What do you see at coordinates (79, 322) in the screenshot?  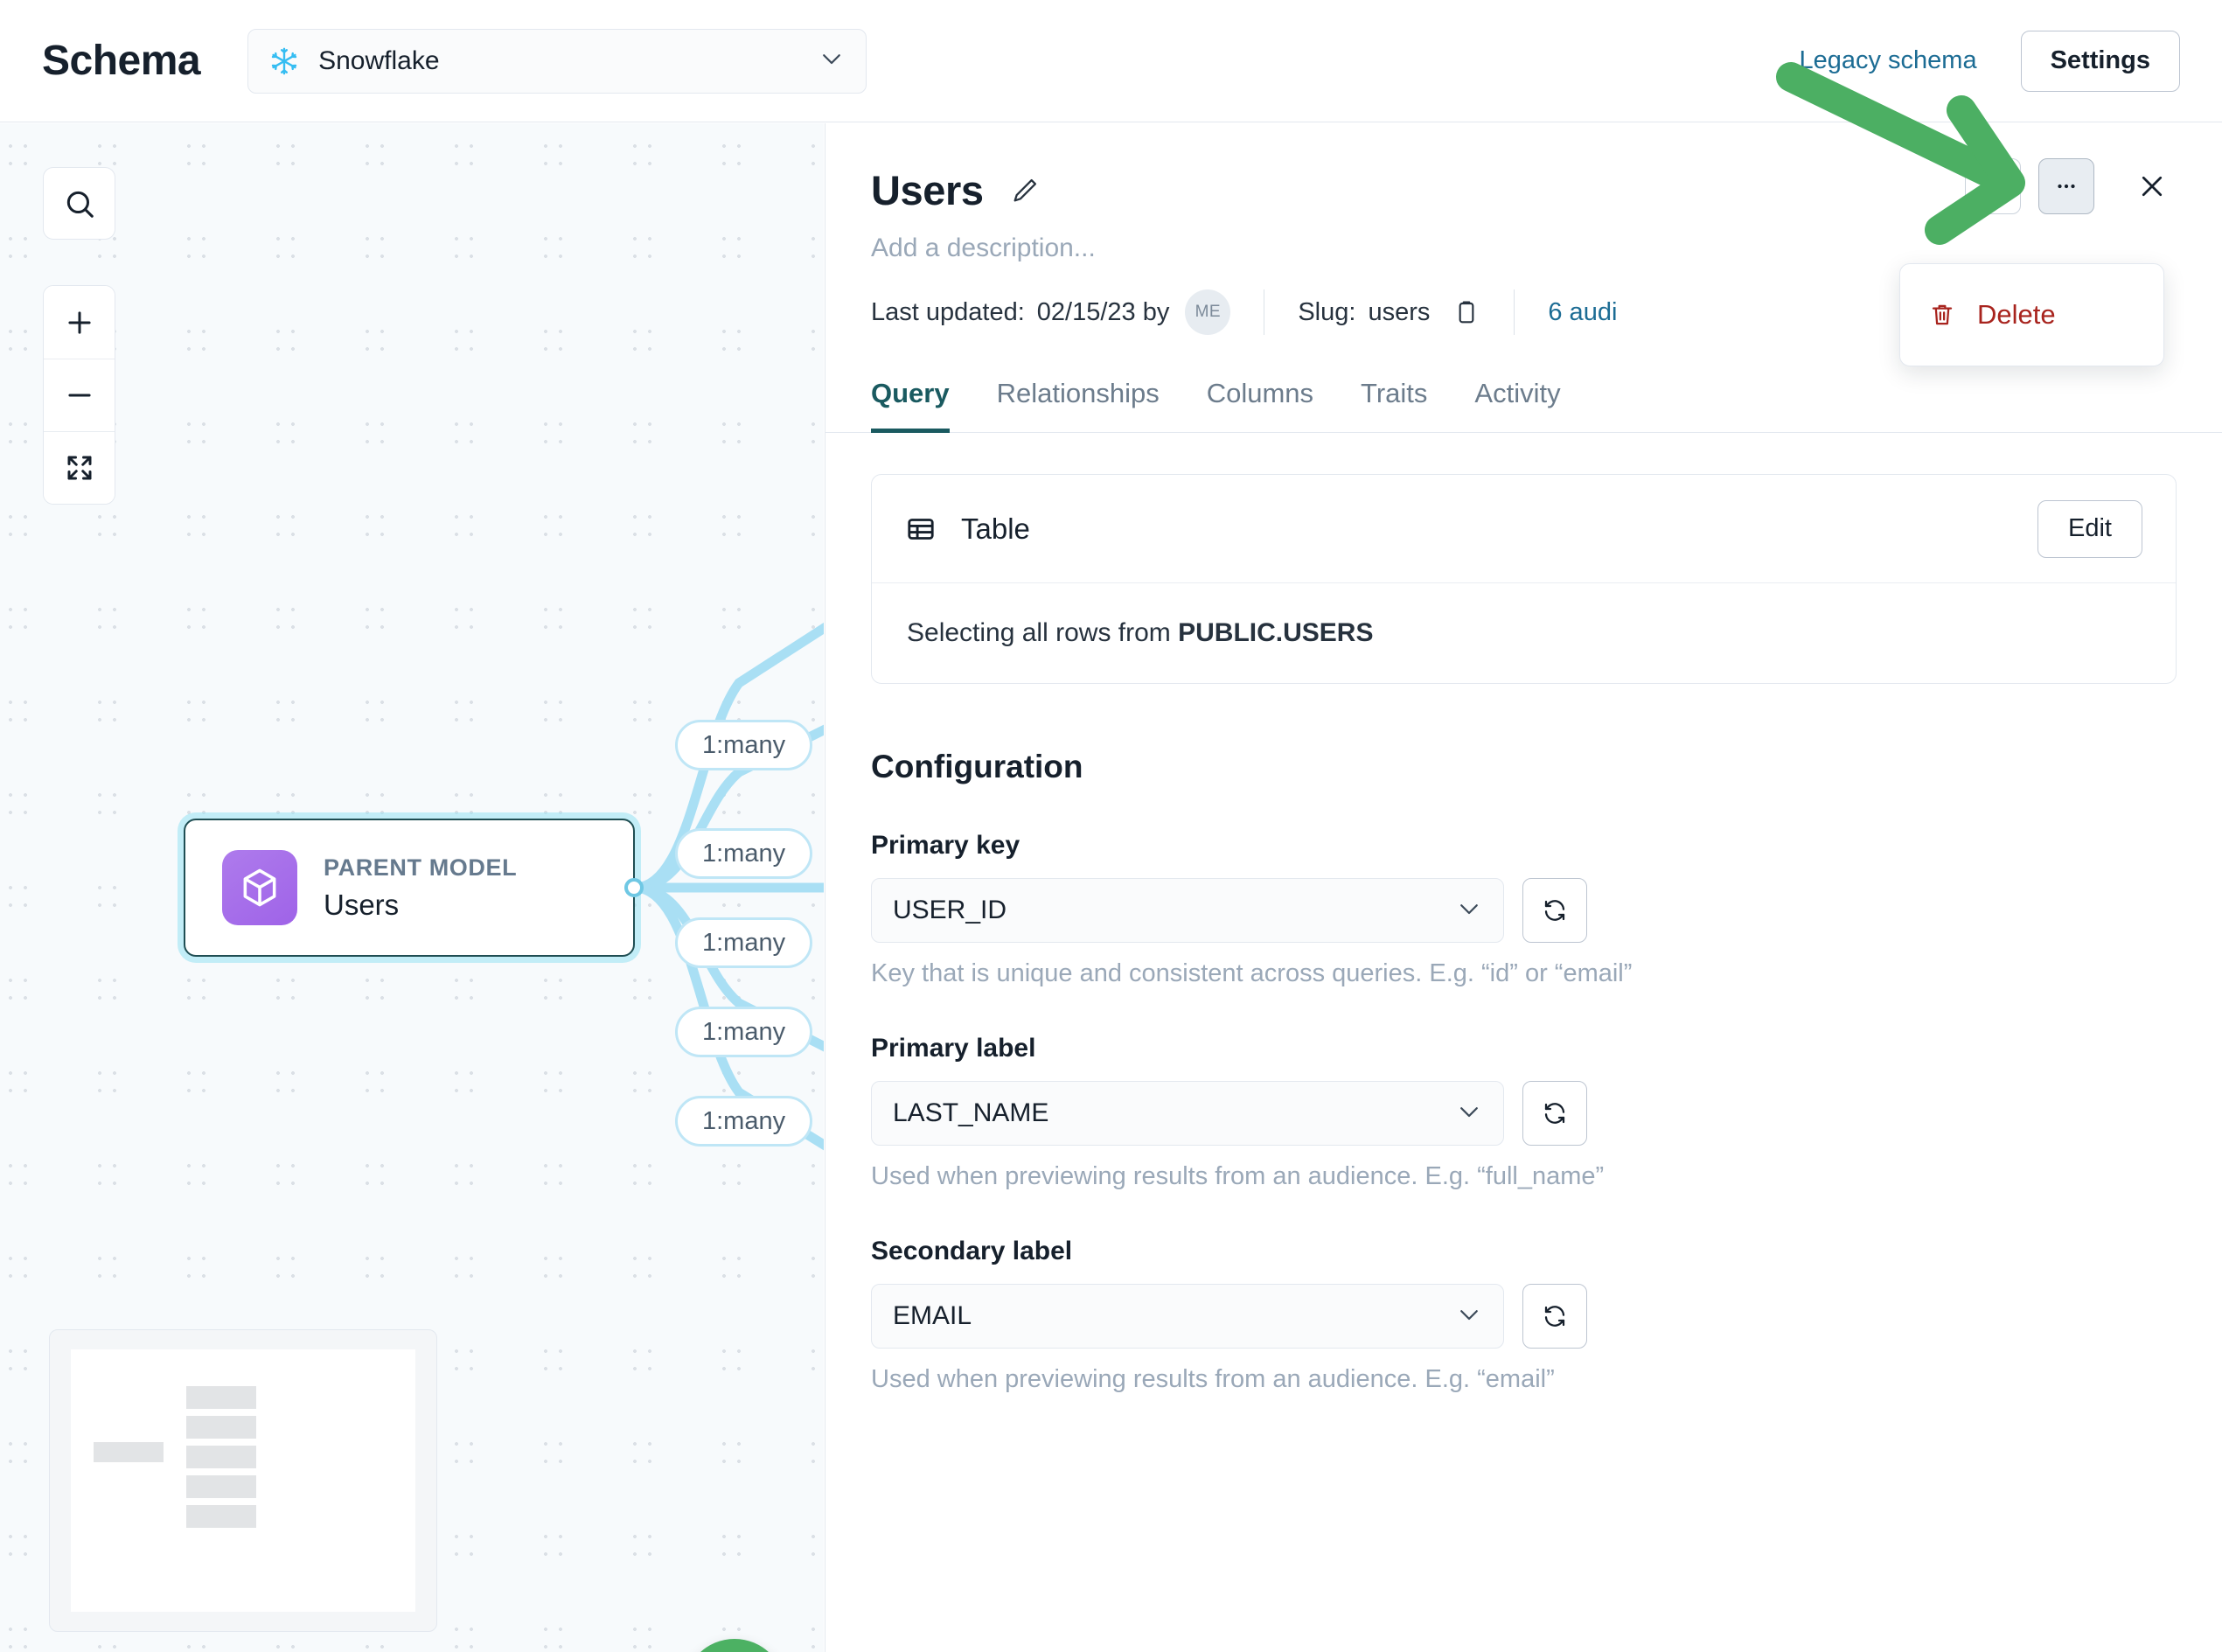 I see `zoom-in-button` at bounding box center [79, 322].